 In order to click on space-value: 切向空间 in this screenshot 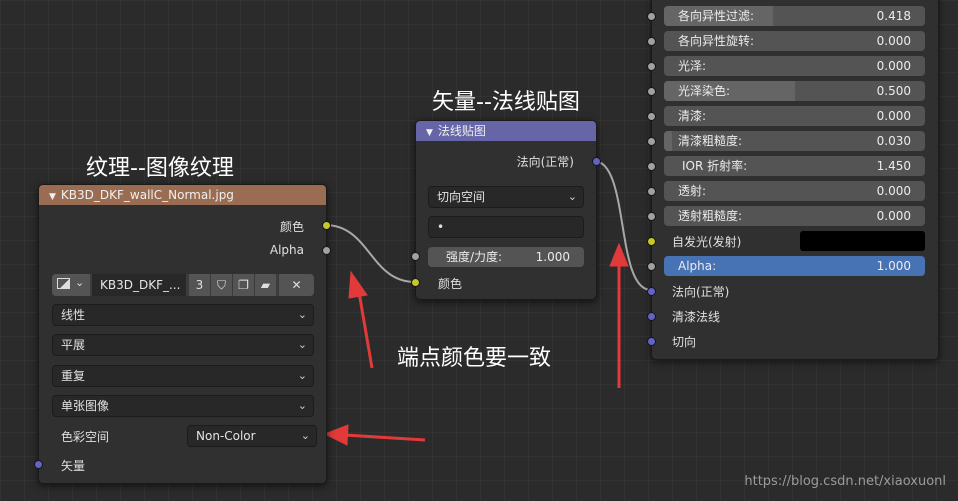, I will do `click(461, 197)`.